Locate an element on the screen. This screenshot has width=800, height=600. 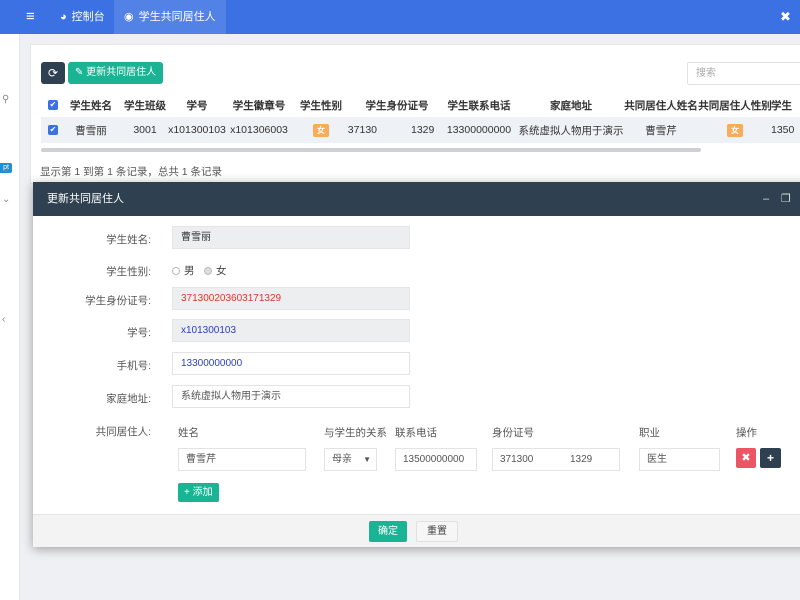
cohab-job-input: 医生 is located at coordinates (679, 459).